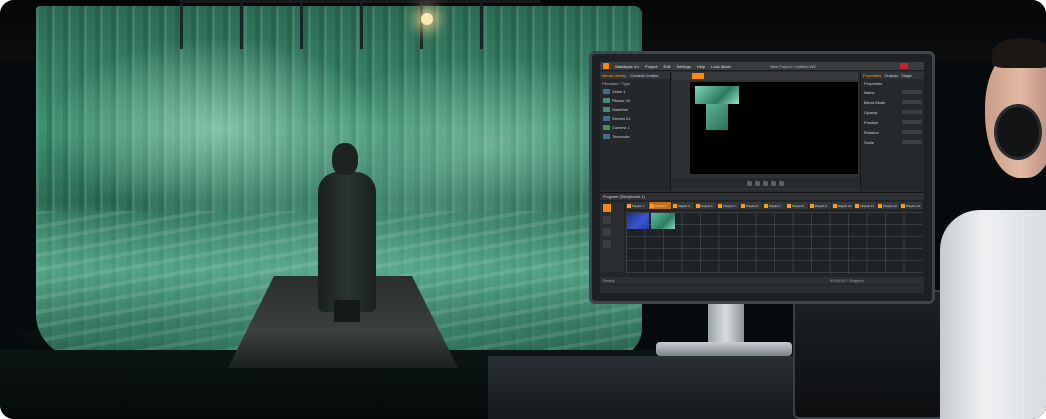  What do you see at coordinates (635, 127) in the screenshot?
I see `list-item: Camera 1` at bounding box center [635, 127].